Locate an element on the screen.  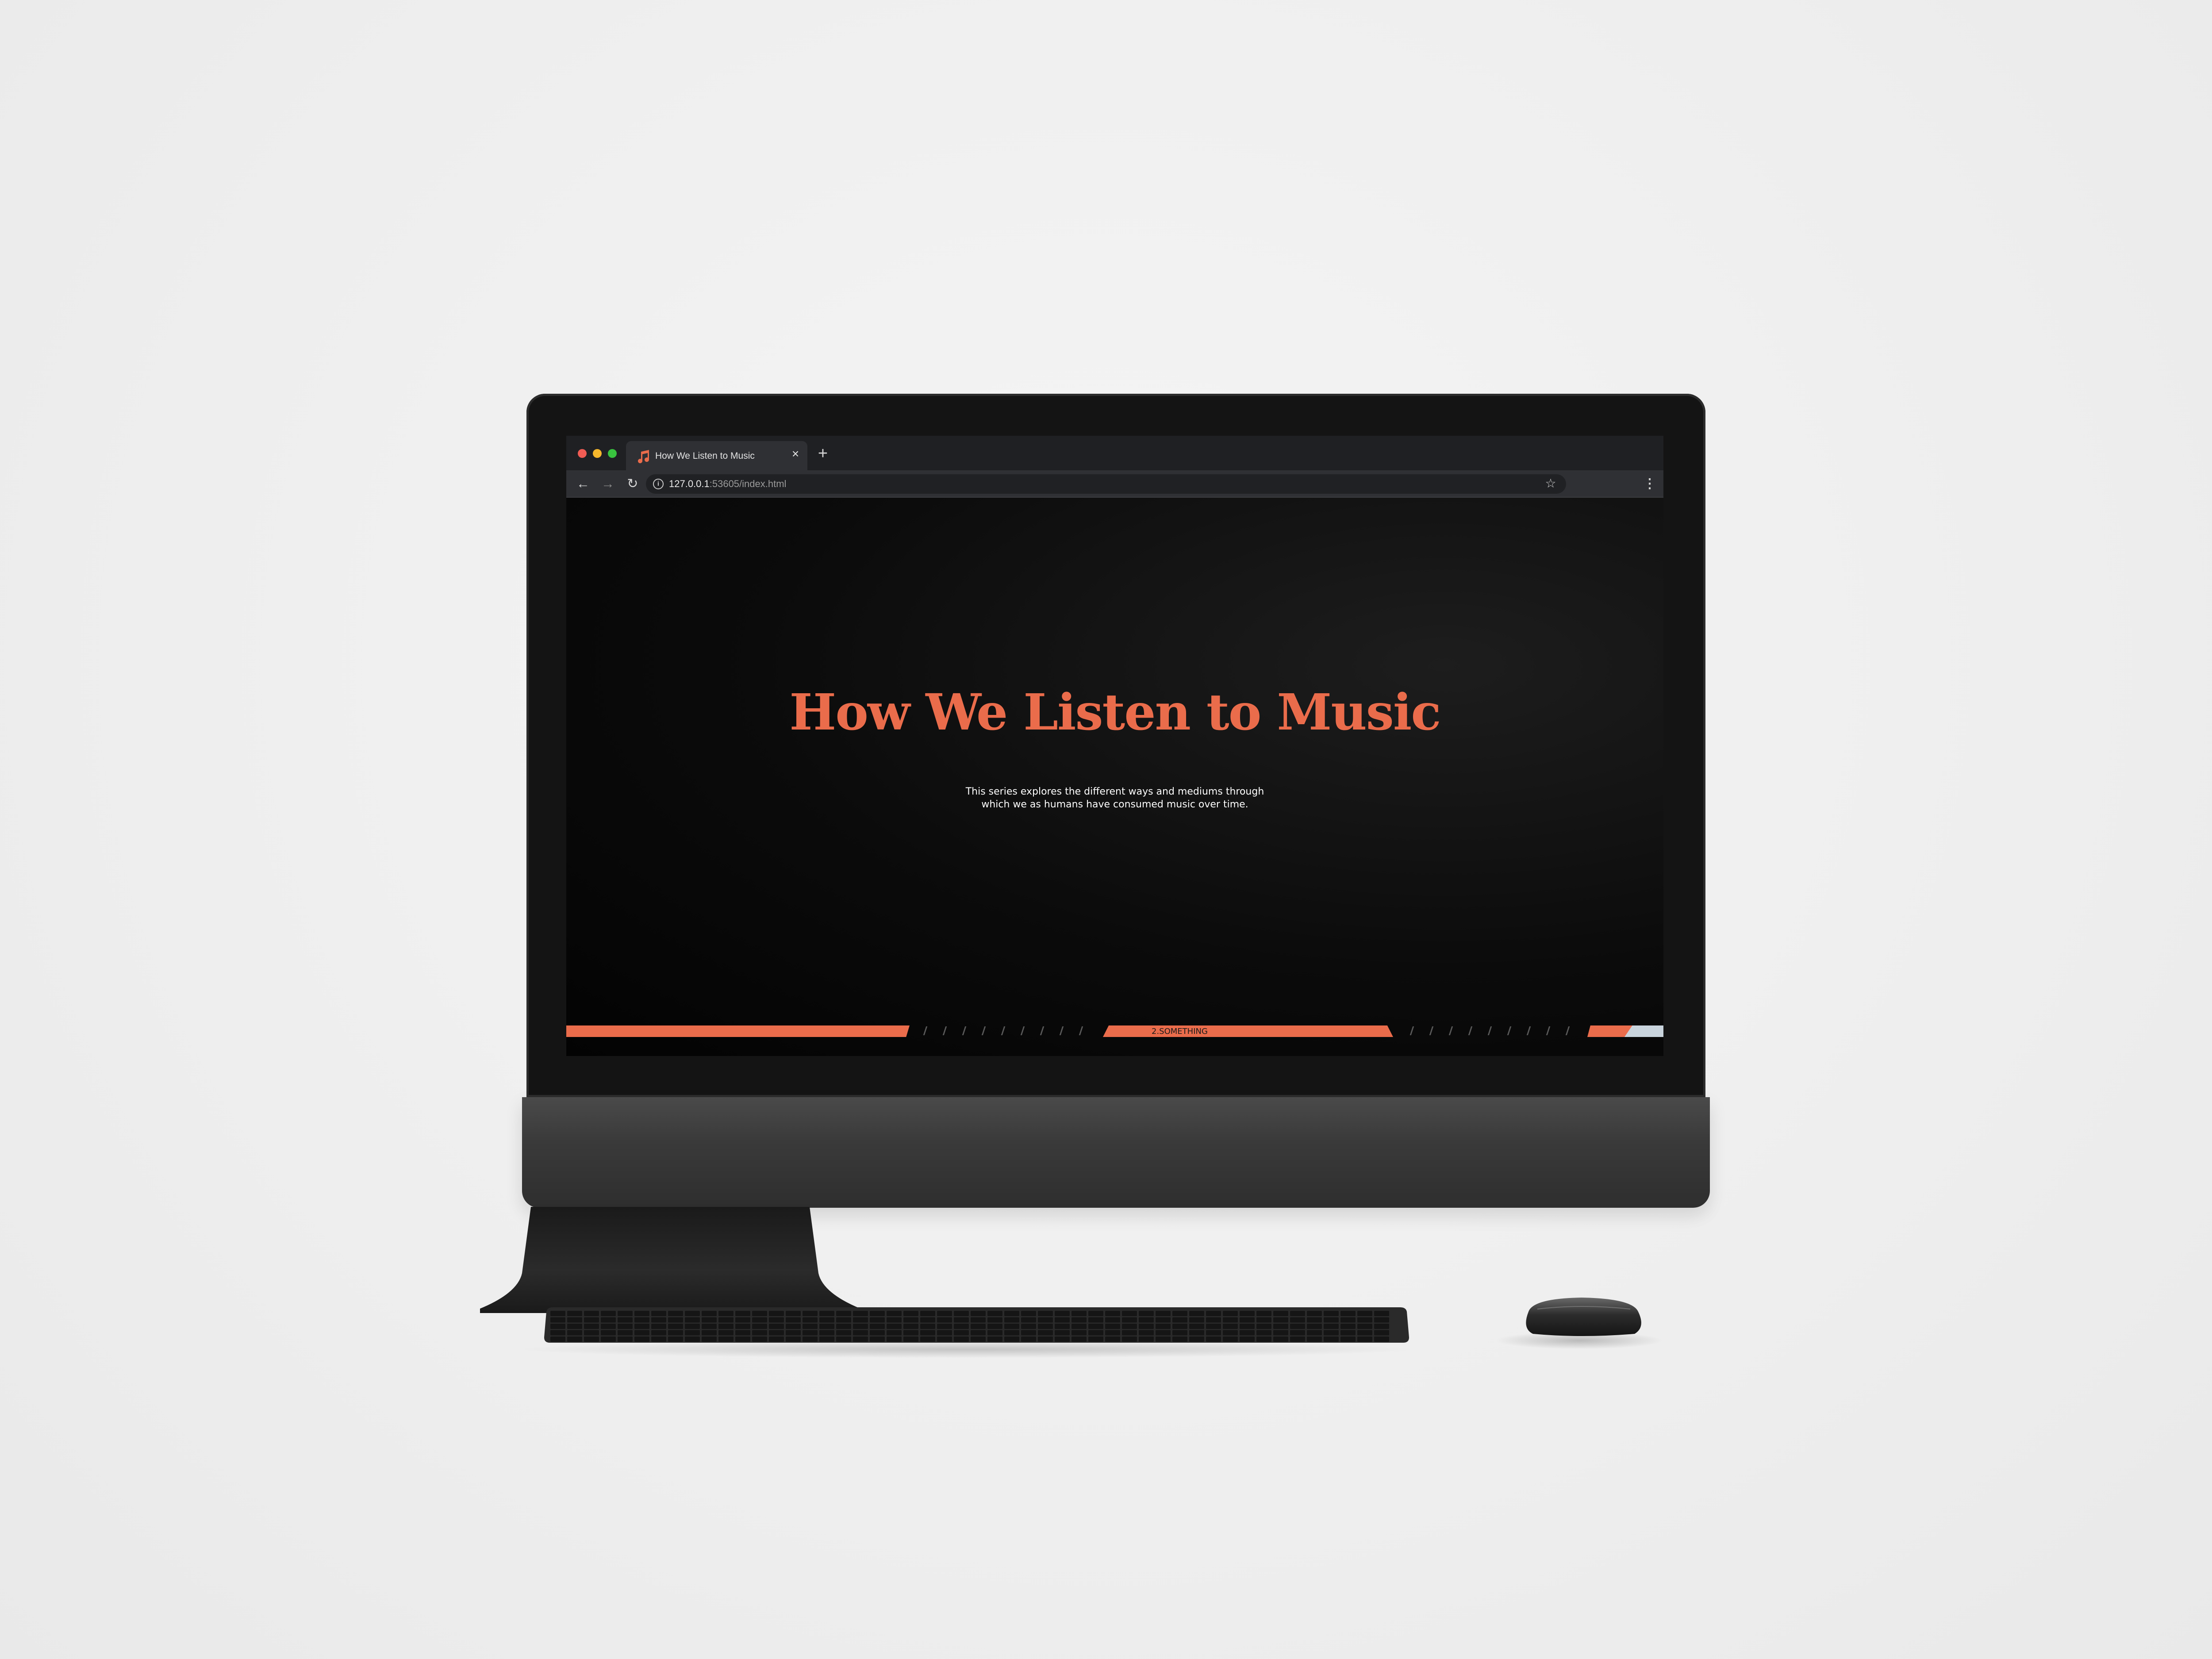
kebab-menu-icon: ⋮ is located at coordinates (1650, 484).